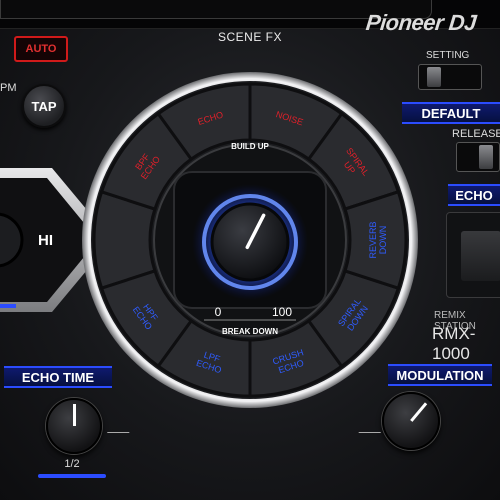 The height and width of the screenshot is (500, 500). I want to click on echo-time-knob, so click(74, 426).